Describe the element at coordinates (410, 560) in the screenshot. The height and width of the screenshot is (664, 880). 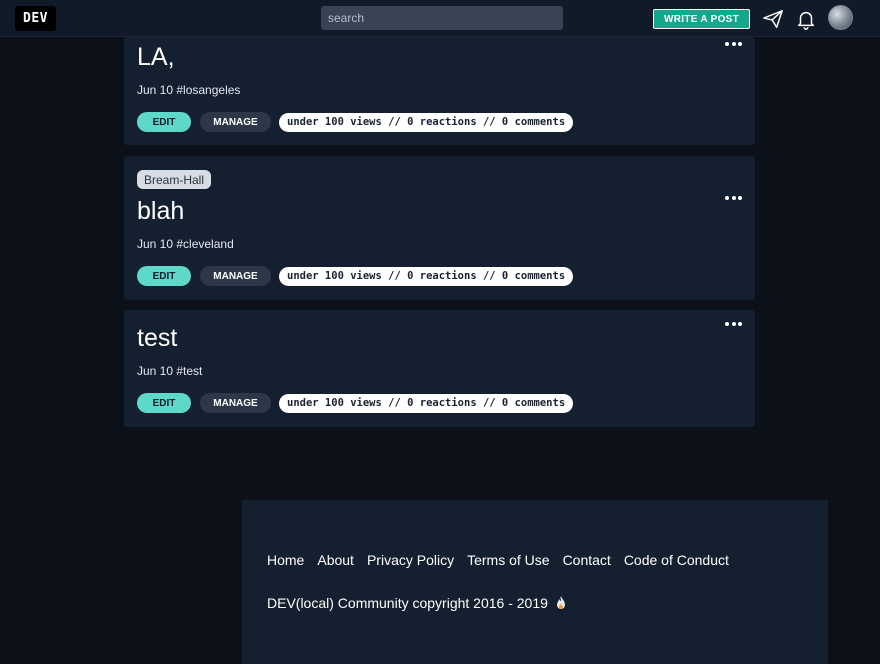
I see `footer-link-privacy-policy: Privacy Policy` at that location.